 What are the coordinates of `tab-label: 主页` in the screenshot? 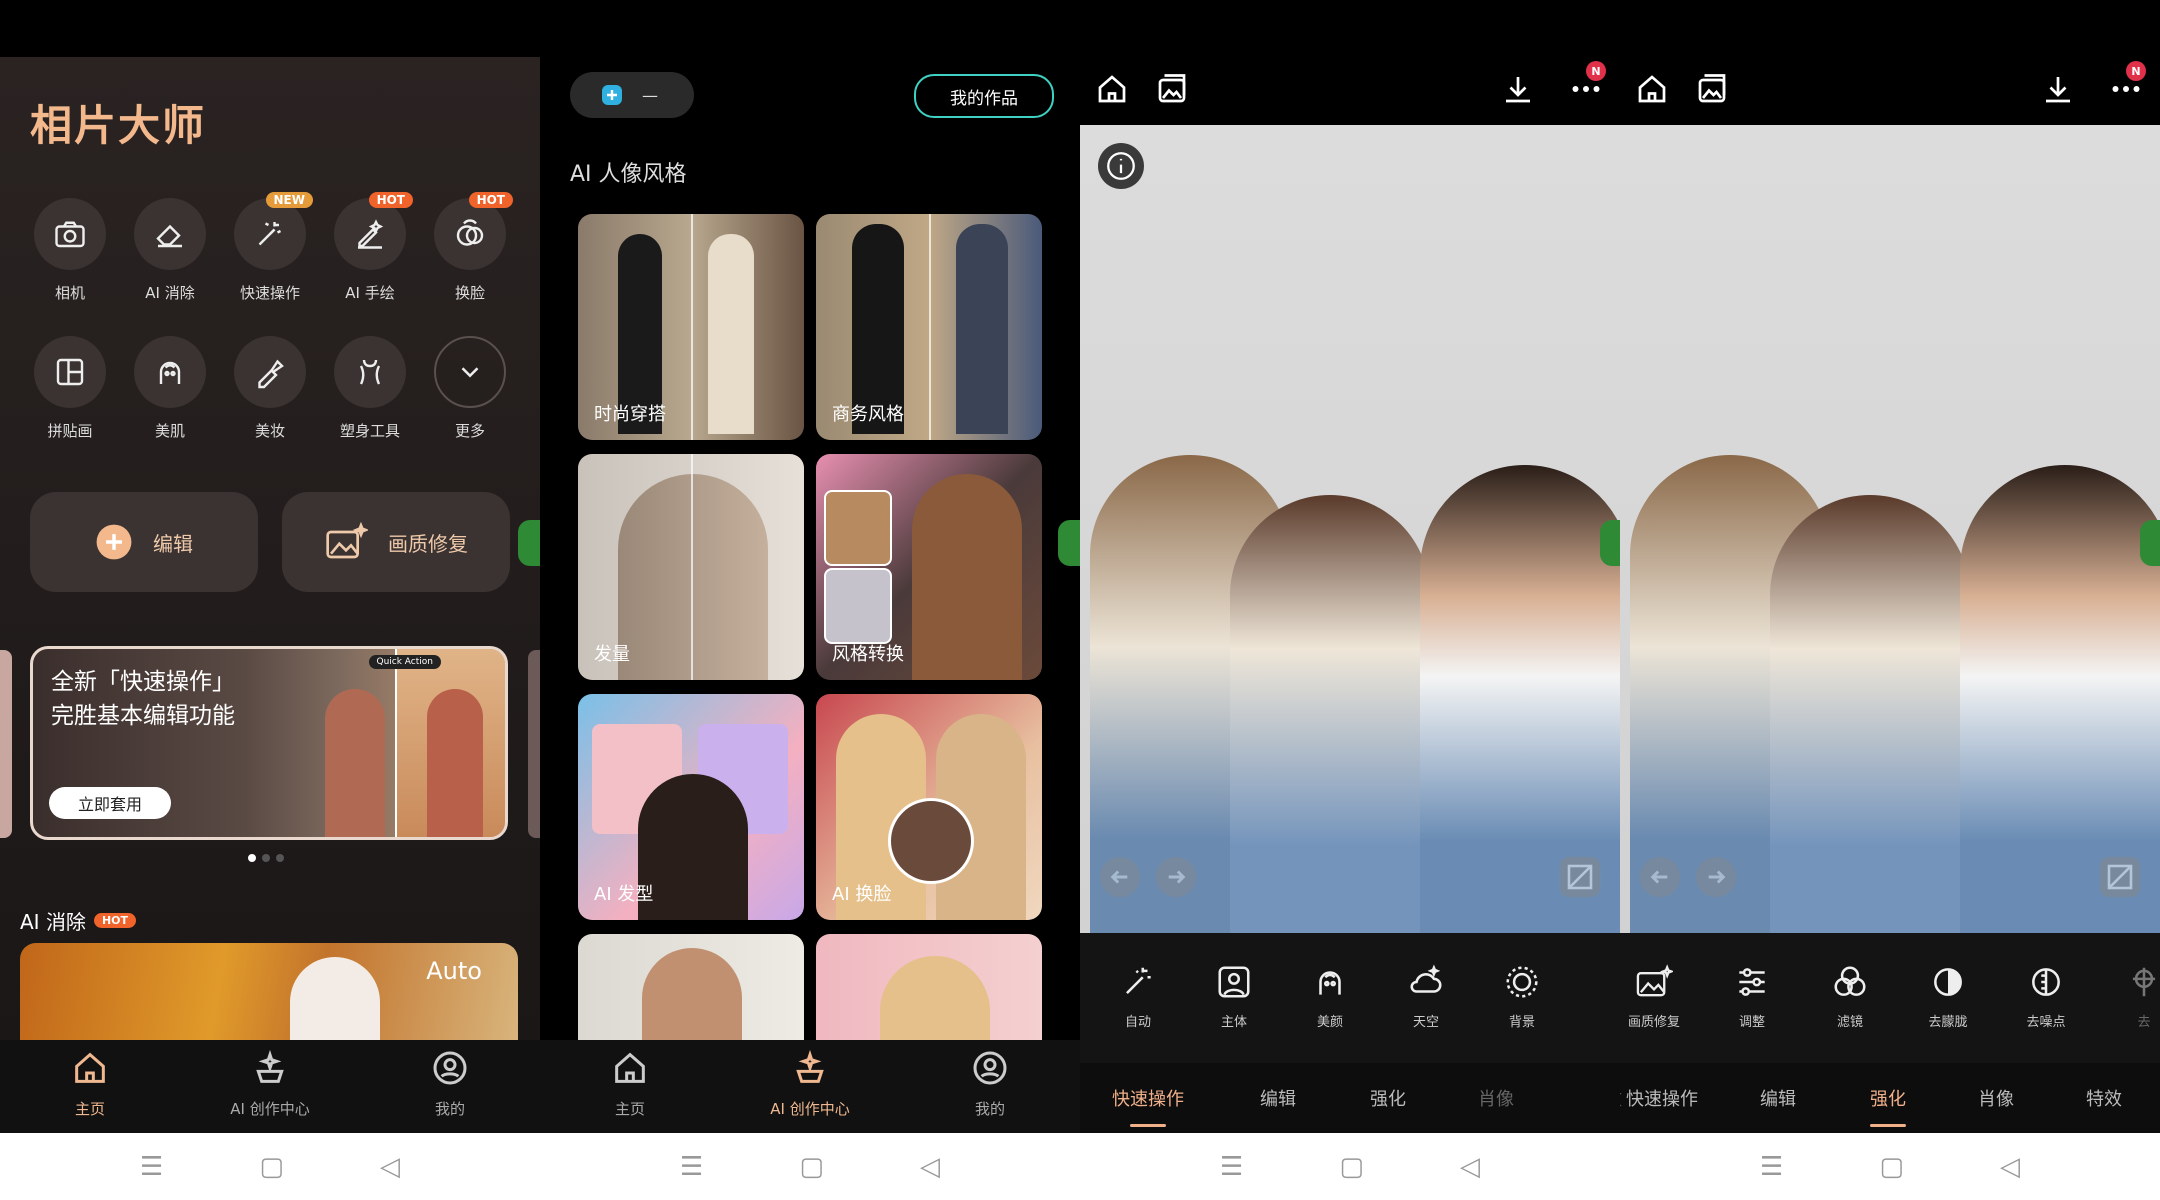 It's located at (89, 1109).